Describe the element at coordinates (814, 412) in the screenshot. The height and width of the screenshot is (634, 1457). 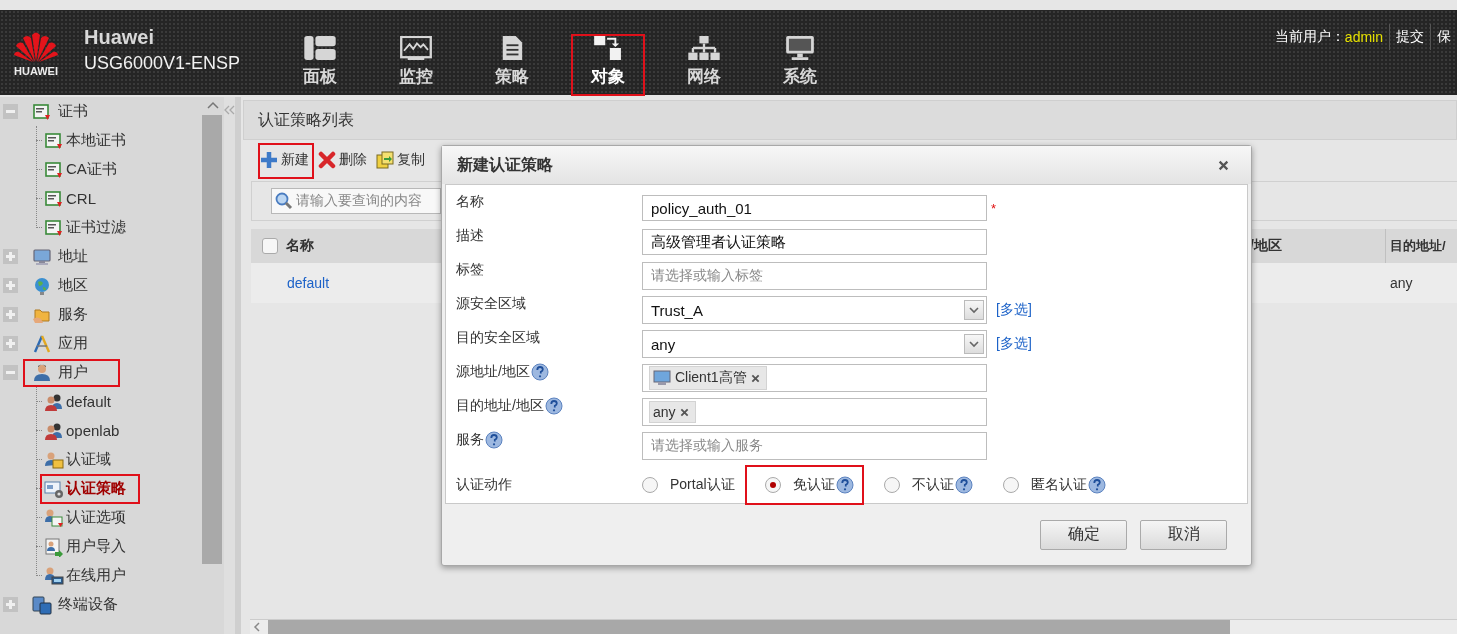
I see `tag-field: any` at that location.